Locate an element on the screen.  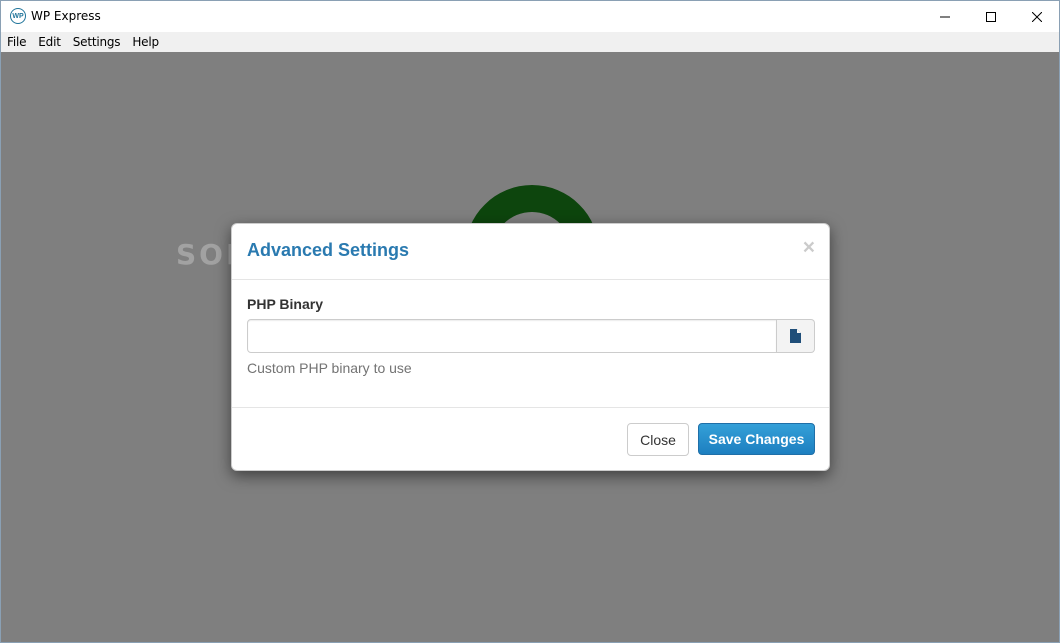
minimize-icon is located at coordinates (945, 16).